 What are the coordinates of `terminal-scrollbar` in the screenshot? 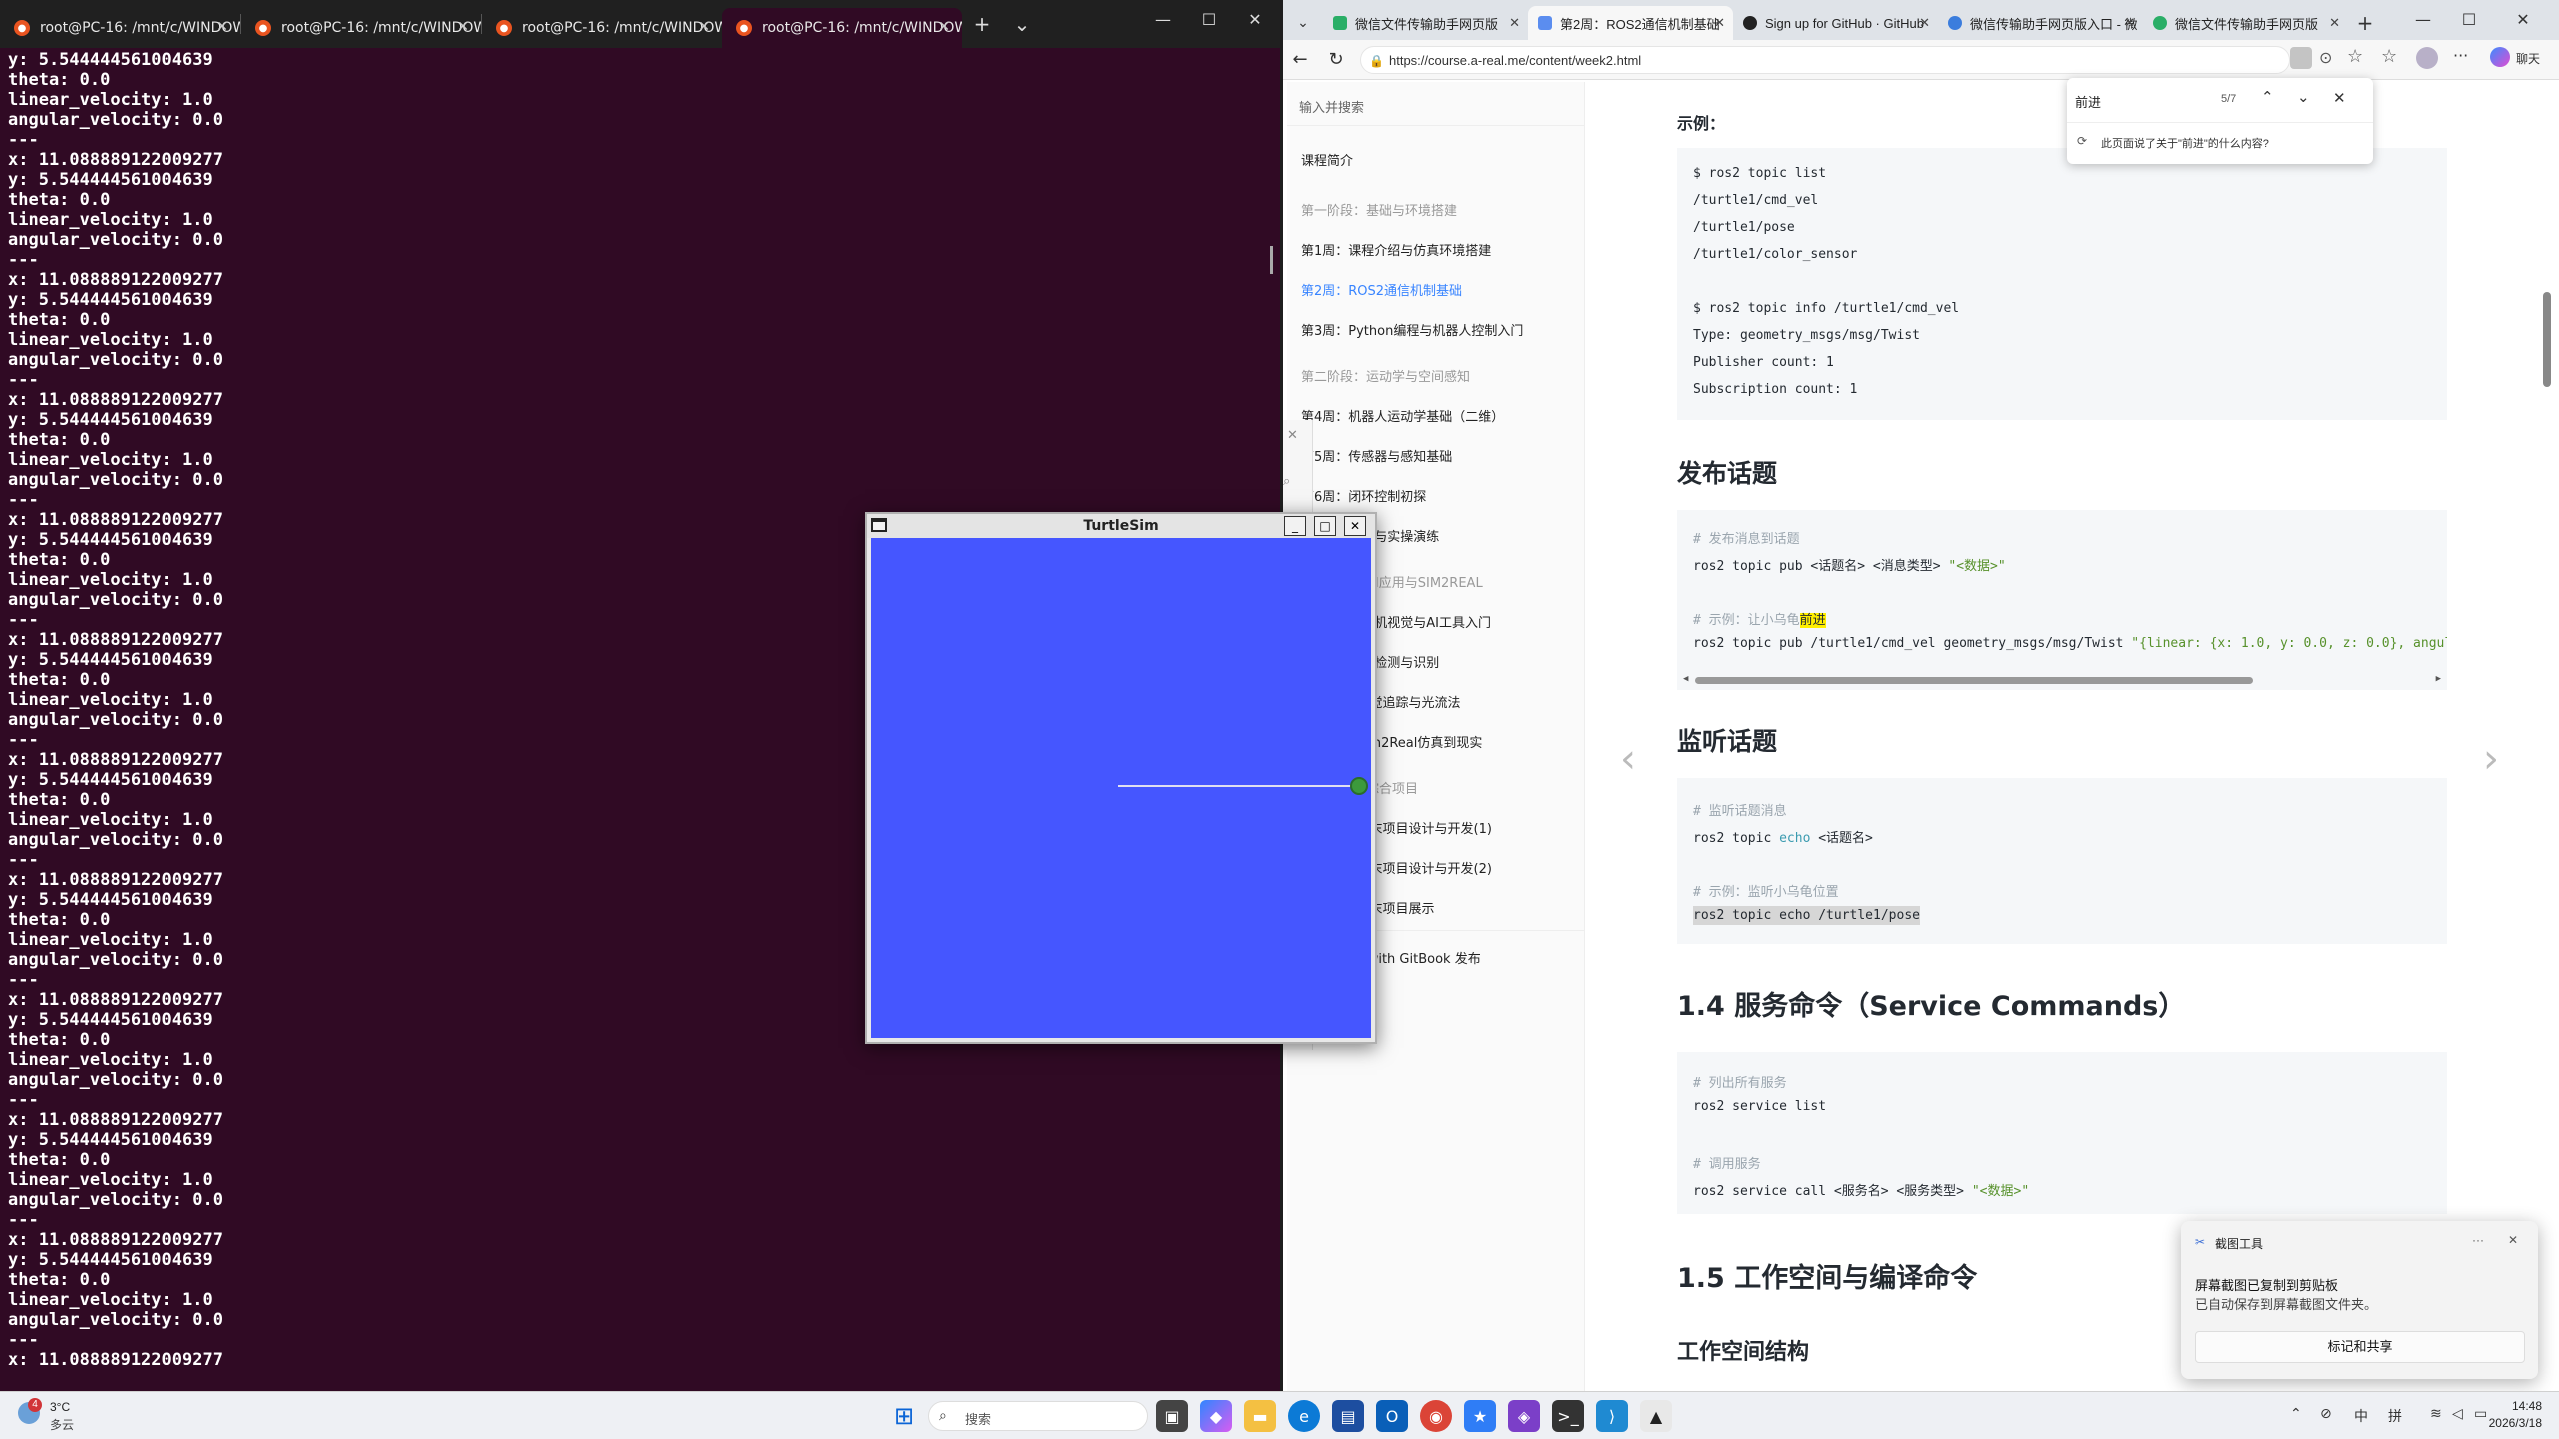 It's located at (1271, 260).